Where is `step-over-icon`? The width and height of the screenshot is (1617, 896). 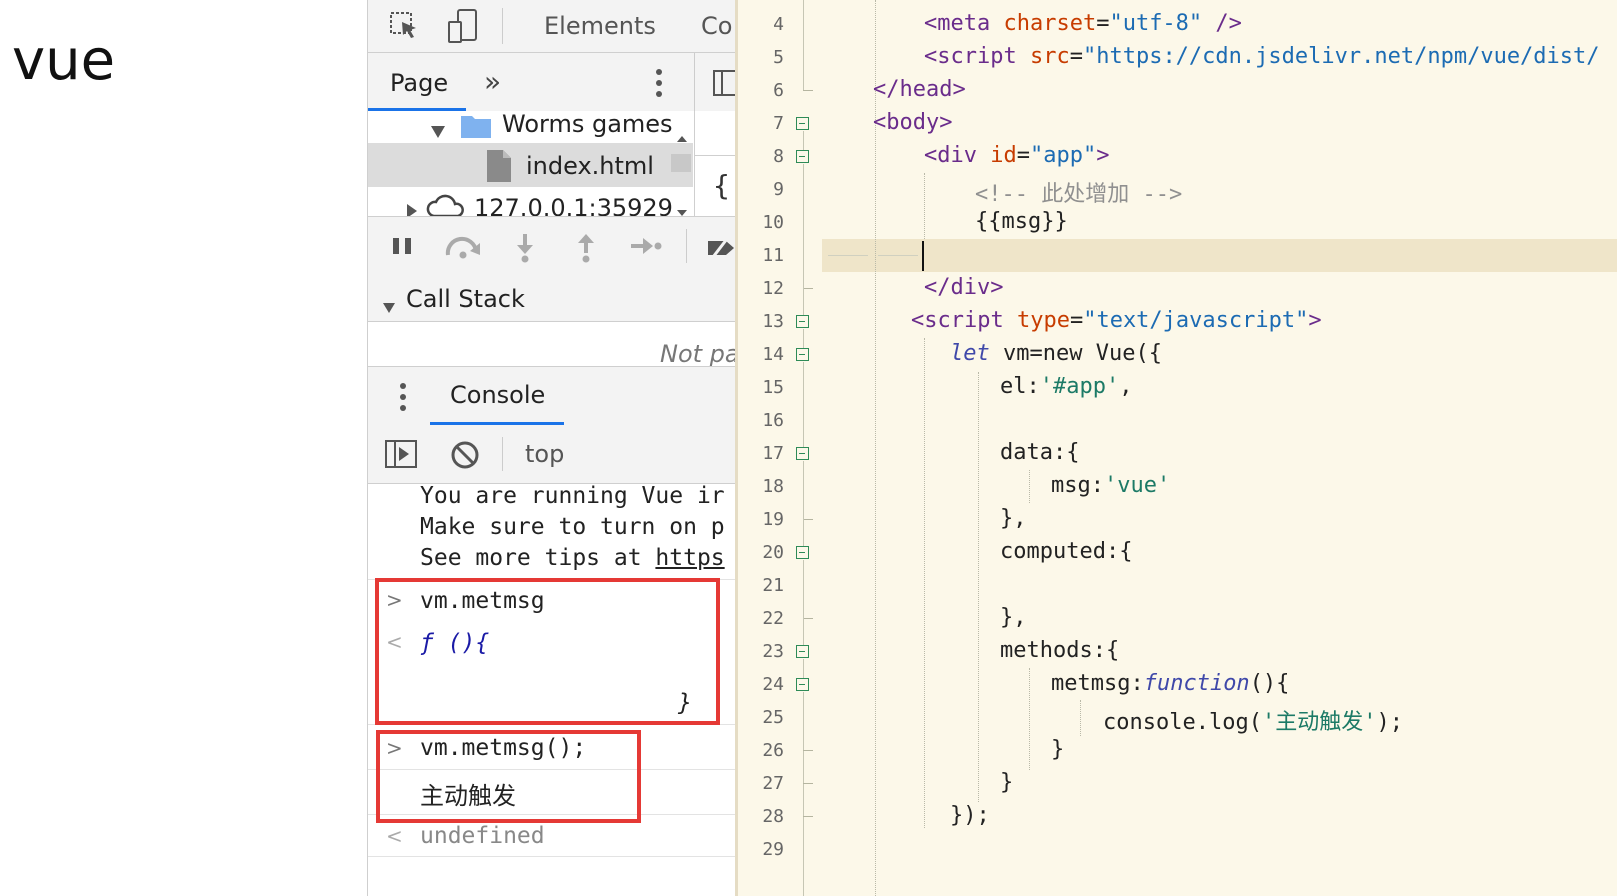
step-over-icon is located at coordinates (464, 249).